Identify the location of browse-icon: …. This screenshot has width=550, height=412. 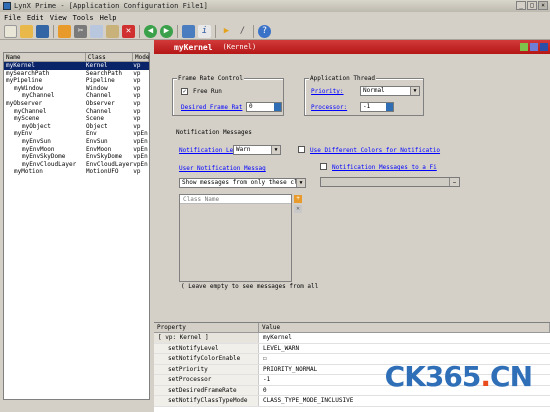
(454, 182).